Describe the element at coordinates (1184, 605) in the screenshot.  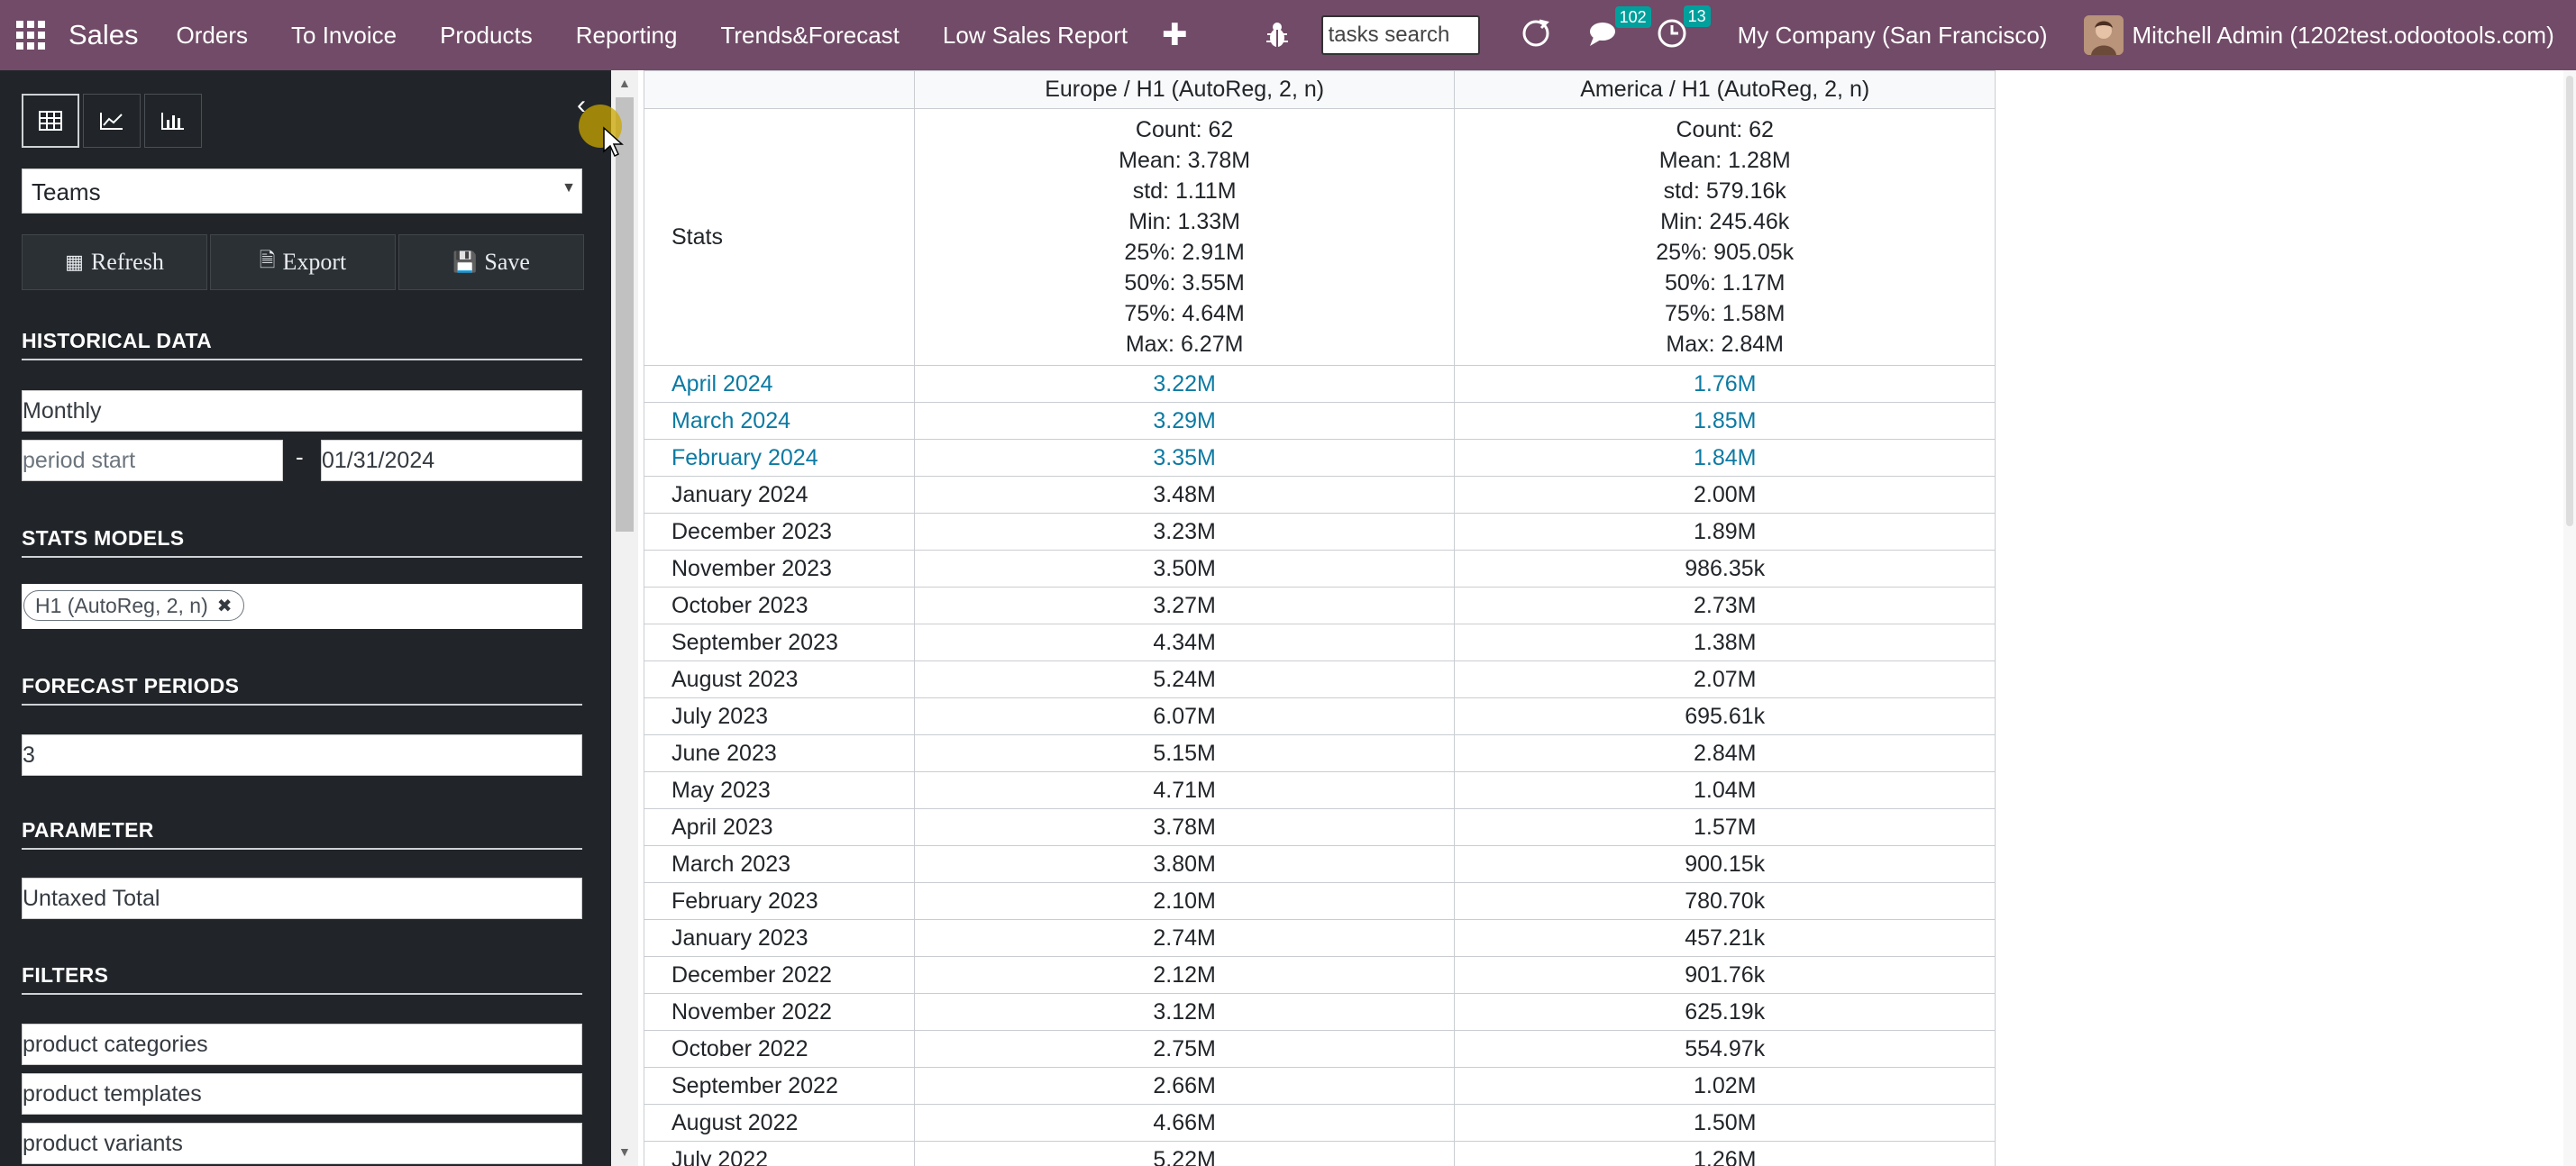
I see `europe-value-cell: 3.27M` at that location.